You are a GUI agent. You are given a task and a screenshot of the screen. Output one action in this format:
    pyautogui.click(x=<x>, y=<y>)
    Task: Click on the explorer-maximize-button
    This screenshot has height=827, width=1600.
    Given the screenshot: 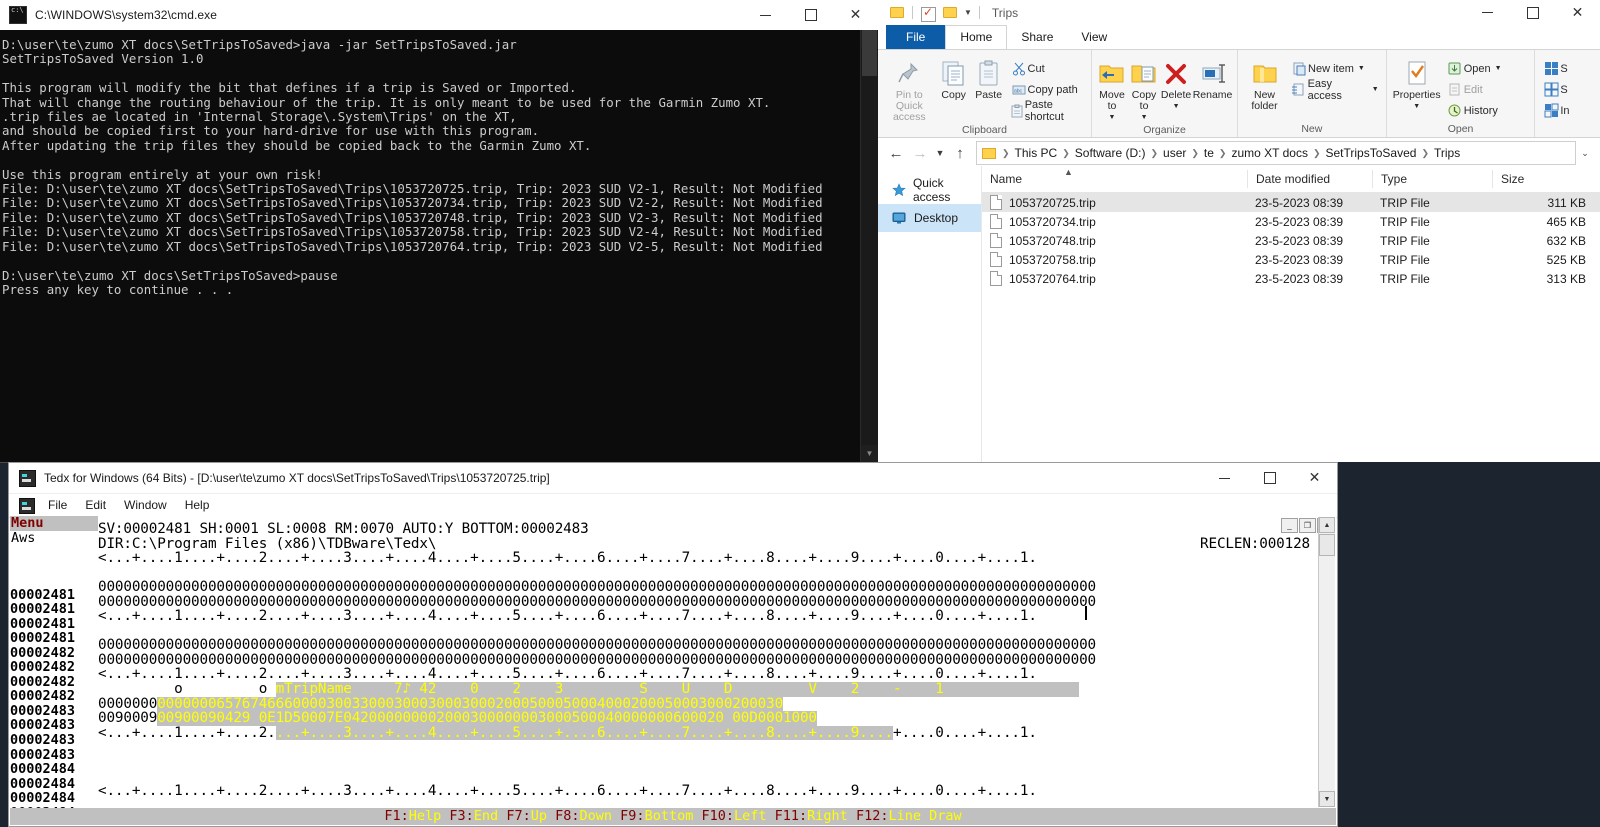 What is the action you would take?
    pyautogui.click(x=1532, y=14)
    